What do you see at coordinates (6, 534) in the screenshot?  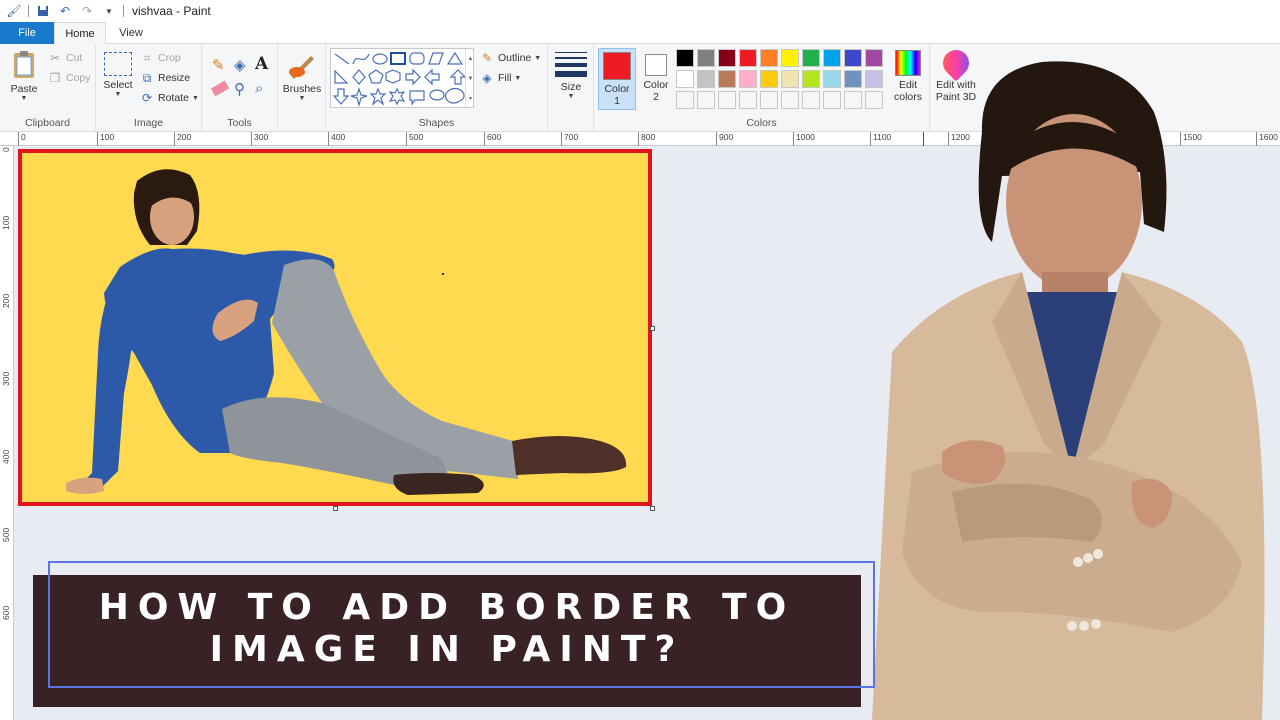 I see `ruler-tick-label: 500` at bounding box center [6, 534].